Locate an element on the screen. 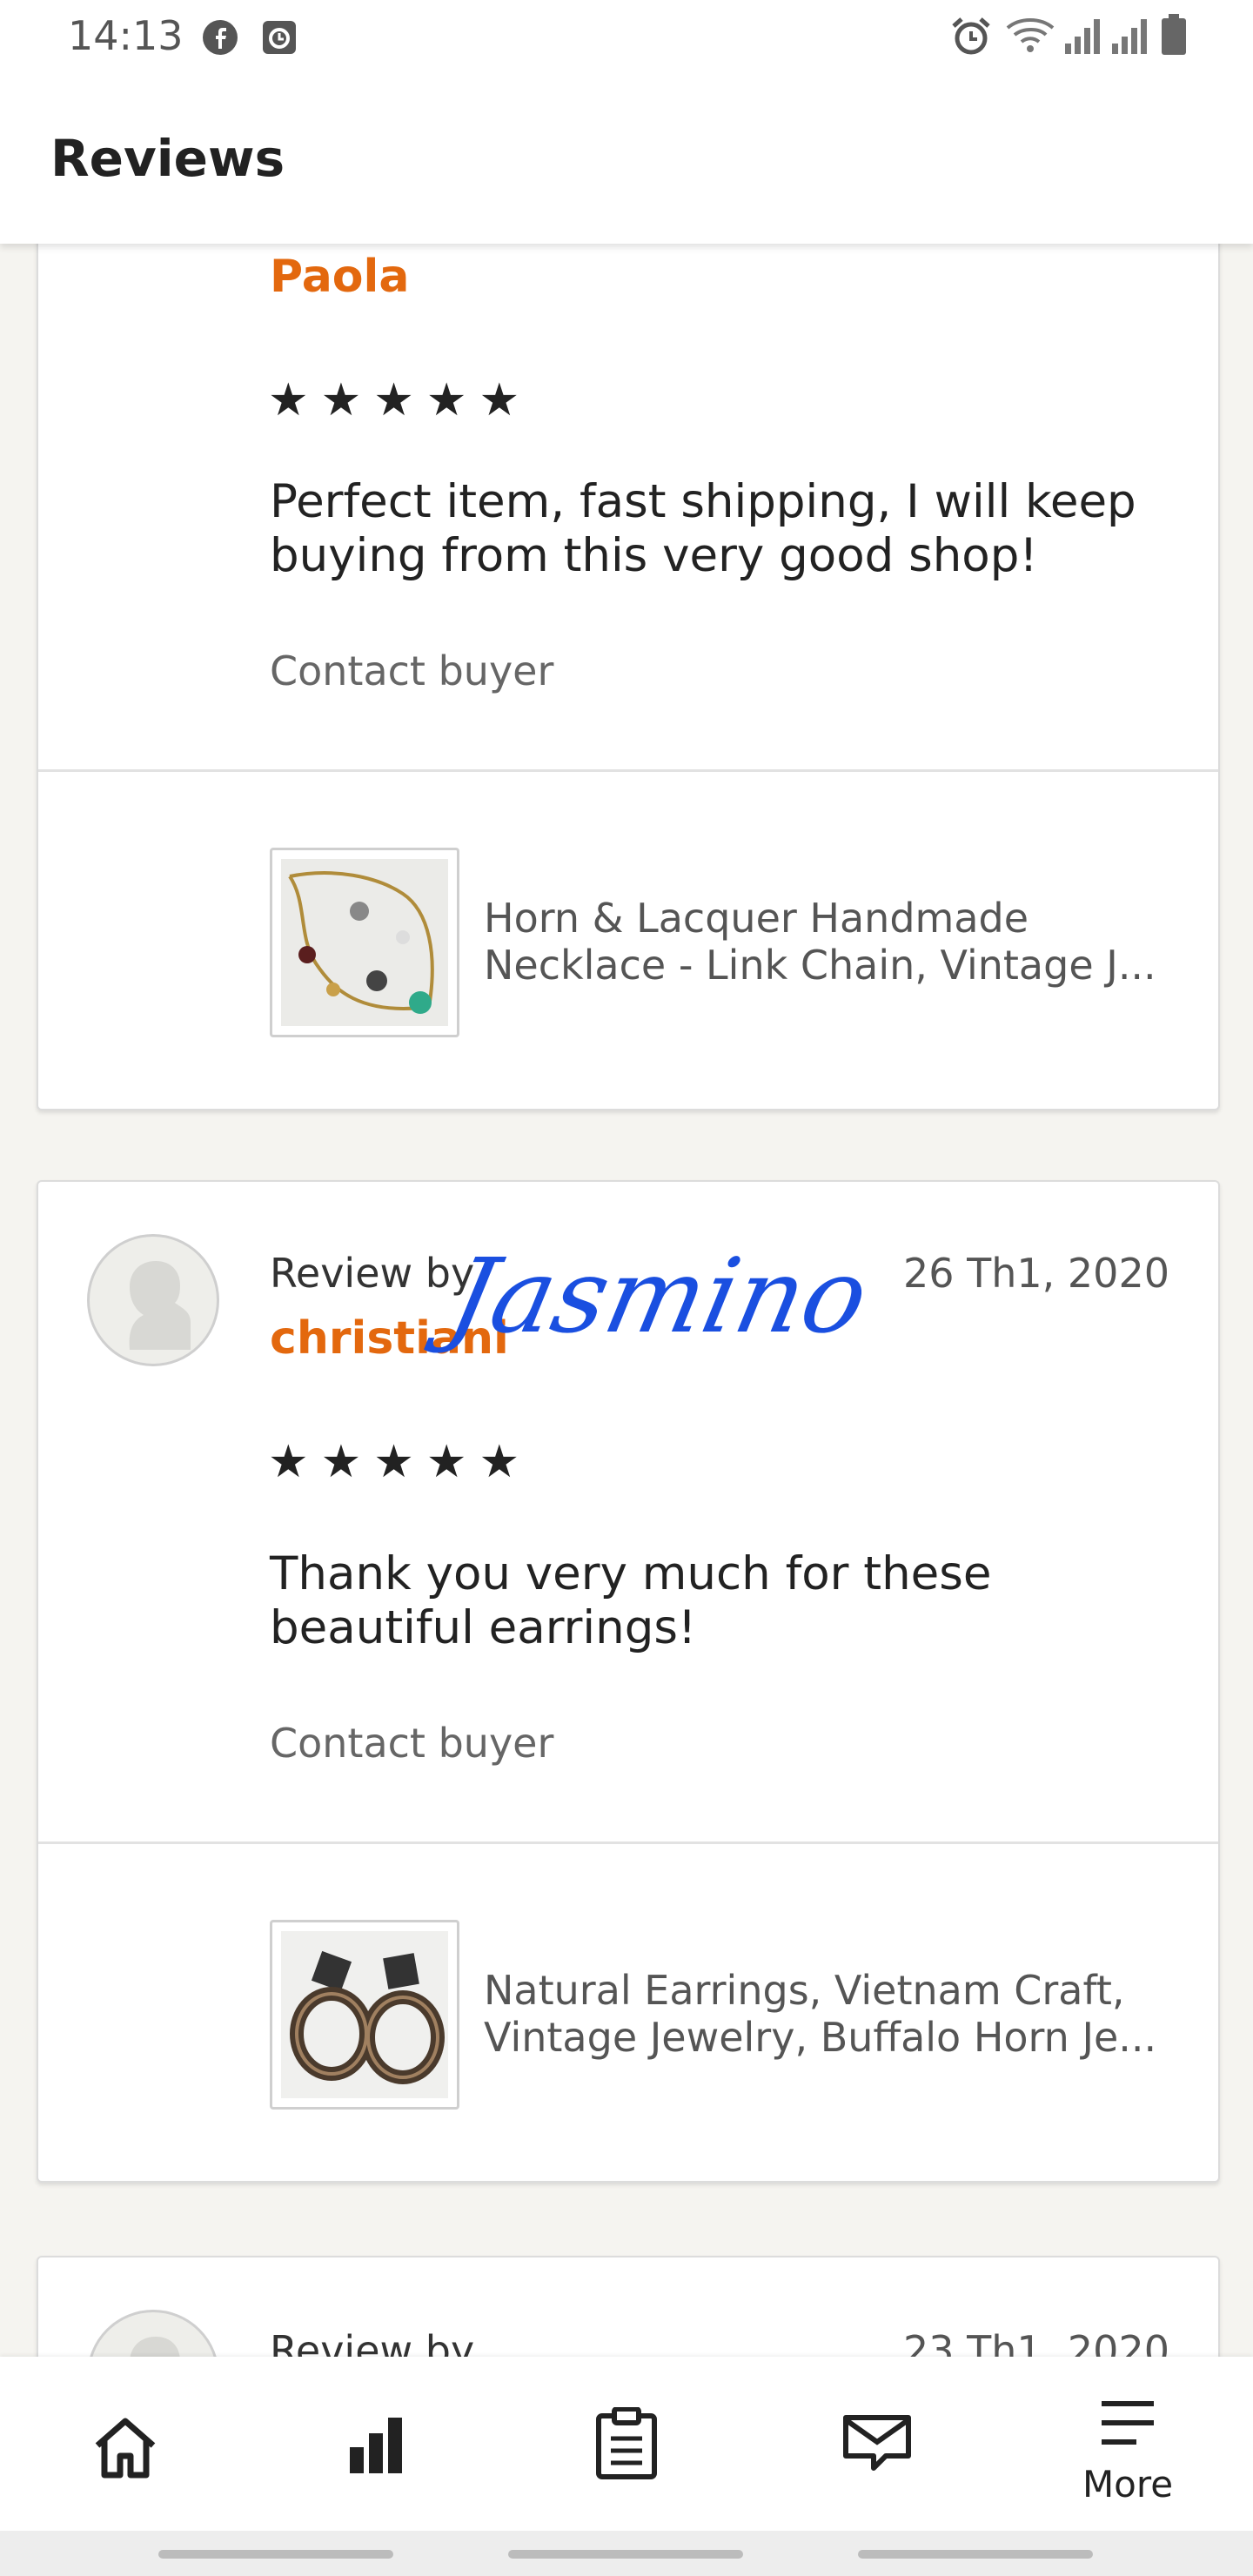 The width and height of the screenshot is (1253, 2576). necklace-picture is located at coordinates (364, 943).